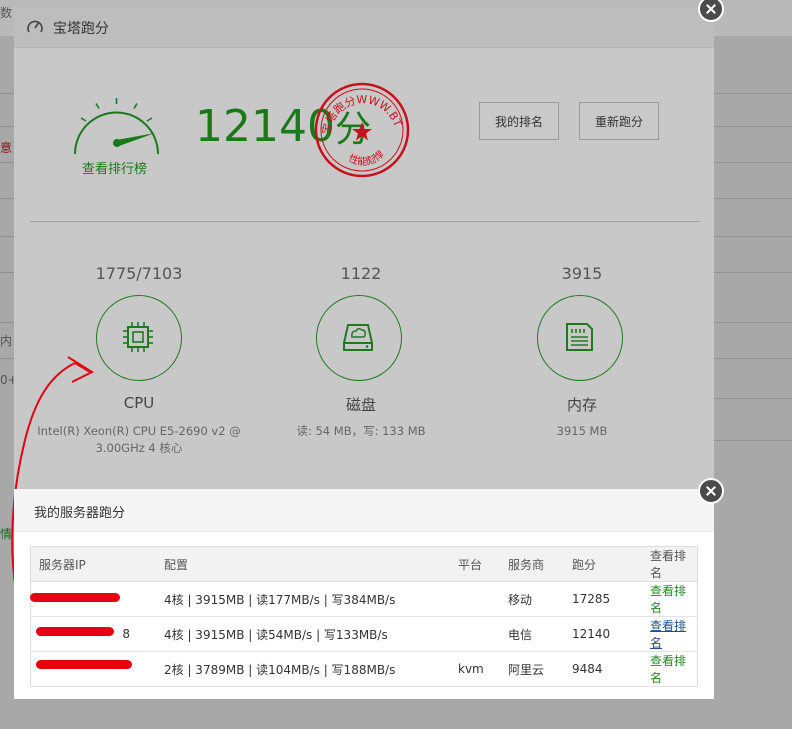  What do you see at coordinates (475, 669) in the screenshot?
I see `platform-cell: kvm` at bounding box center [475, 669].